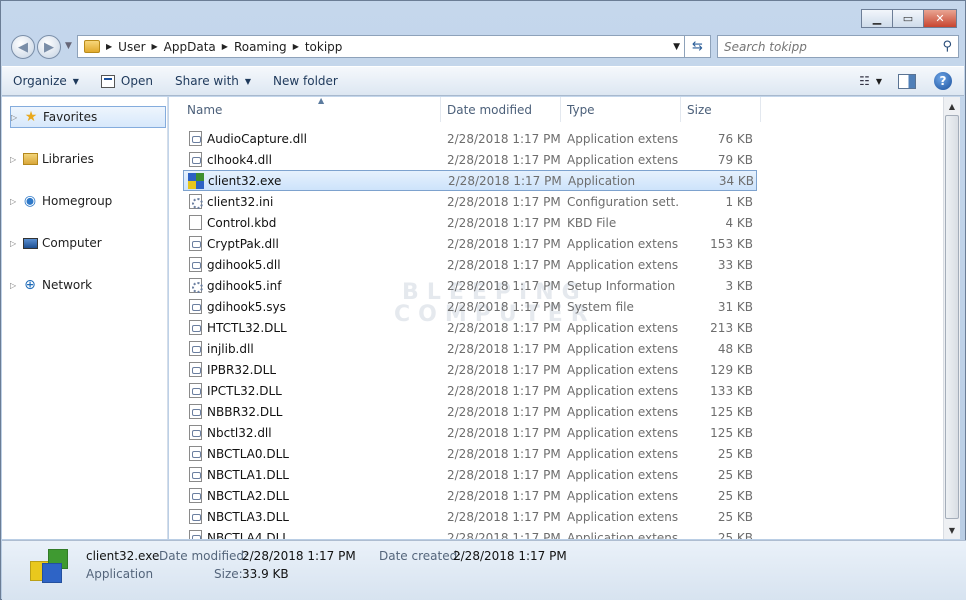 This screenshot has width=966, height=600. Describe the element at coordinates (245, 411) in the screenshot. I see `file-name: NBBR32.DLL` at that location.